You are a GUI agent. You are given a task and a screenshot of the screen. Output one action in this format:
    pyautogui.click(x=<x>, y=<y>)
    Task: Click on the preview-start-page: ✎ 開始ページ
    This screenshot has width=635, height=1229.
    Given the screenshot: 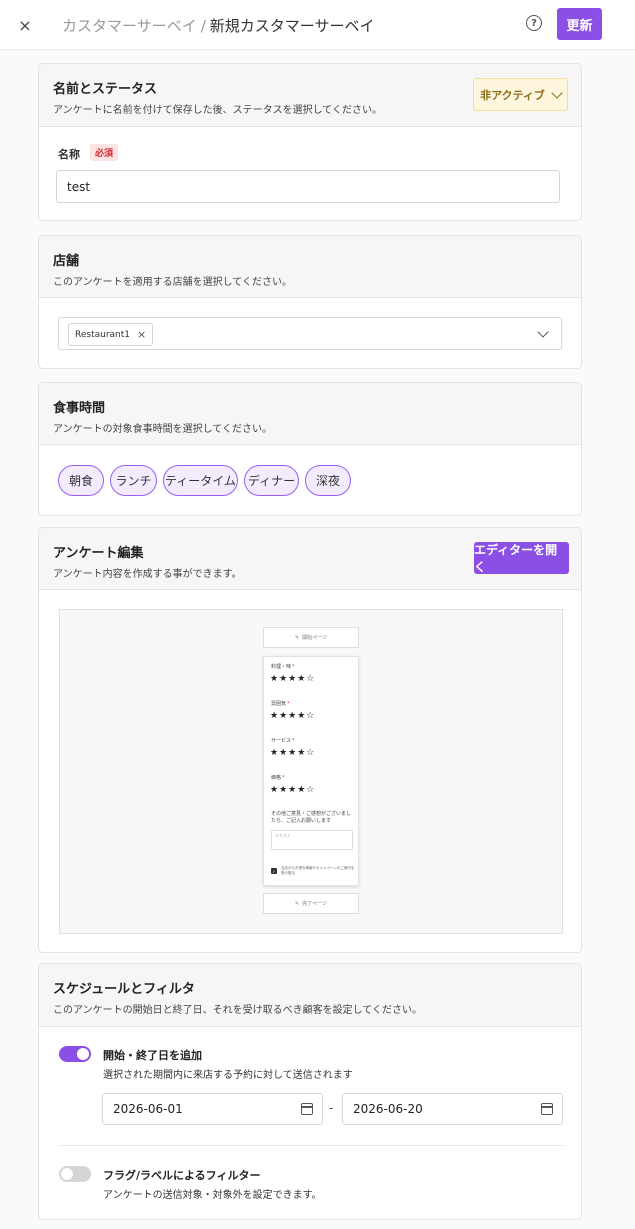 What is the action you would take?
    pyautogui.click(x=311, y=637)
    